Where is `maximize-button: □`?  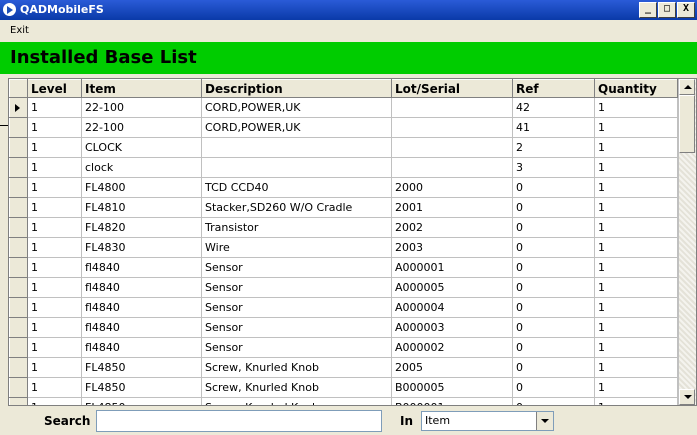 maximize-button: □ is located at coordinates (667, 10).